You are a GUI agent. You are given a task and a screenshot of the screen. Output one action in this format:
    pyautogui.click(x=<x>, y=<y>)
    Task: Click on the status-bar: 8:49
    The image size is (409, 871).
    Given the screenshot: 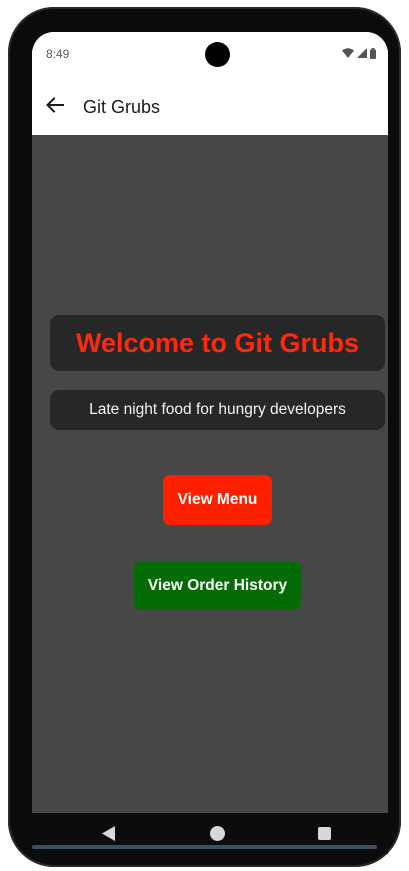 What is the action you would take?
    pyautogui.click(x=210, y=56)
    